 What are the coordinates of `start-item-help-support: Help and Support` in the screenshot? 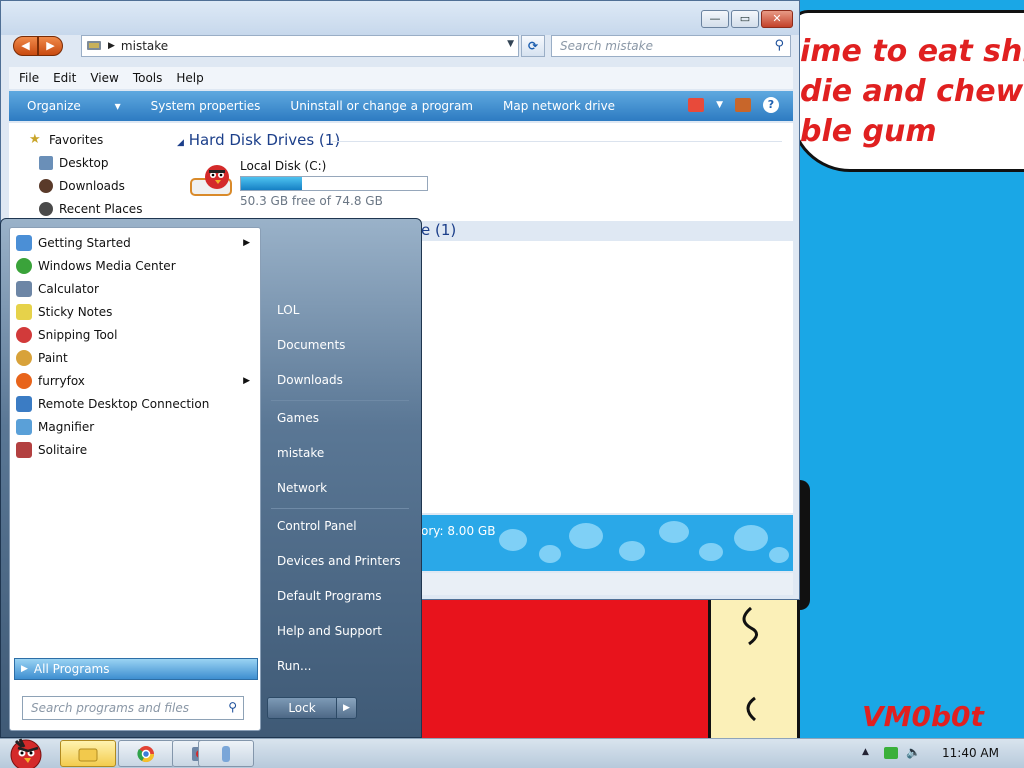 It's located at (329, 631).